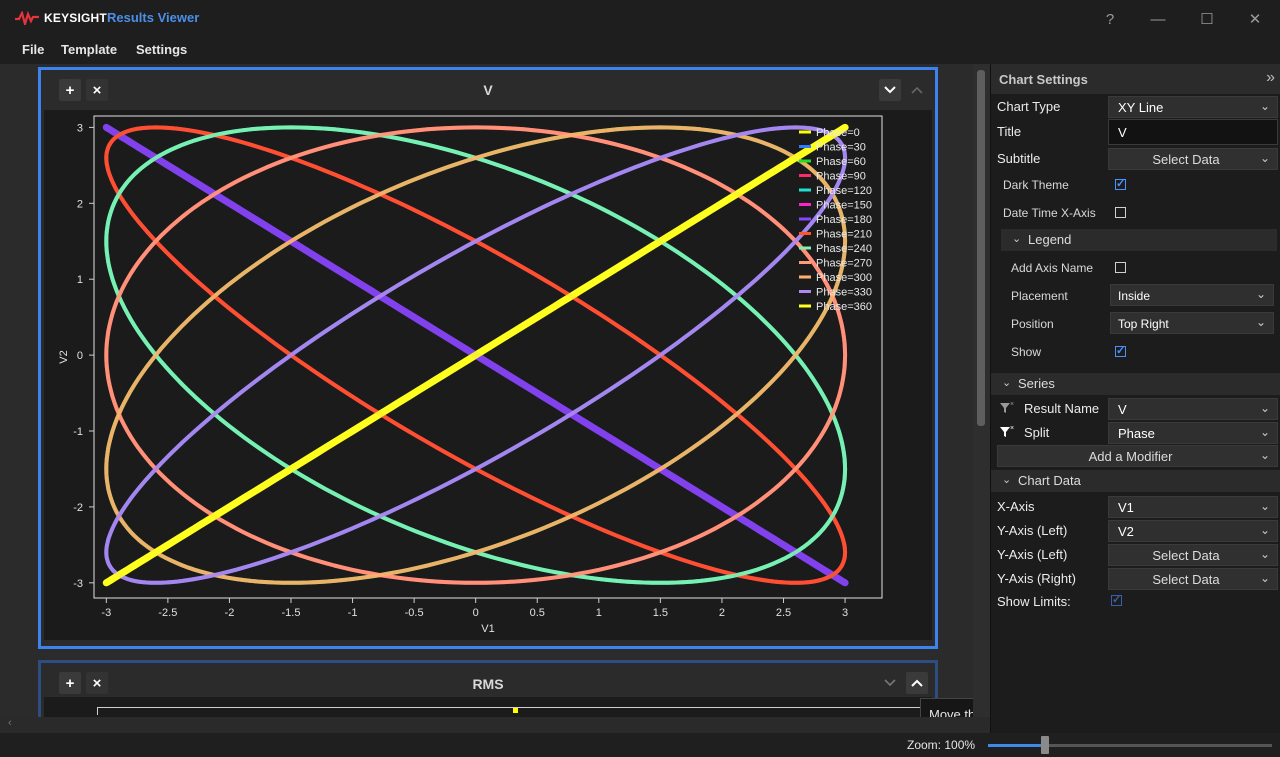  I want to click on chart-panel-rms: + × RMS, so click(488, 690).